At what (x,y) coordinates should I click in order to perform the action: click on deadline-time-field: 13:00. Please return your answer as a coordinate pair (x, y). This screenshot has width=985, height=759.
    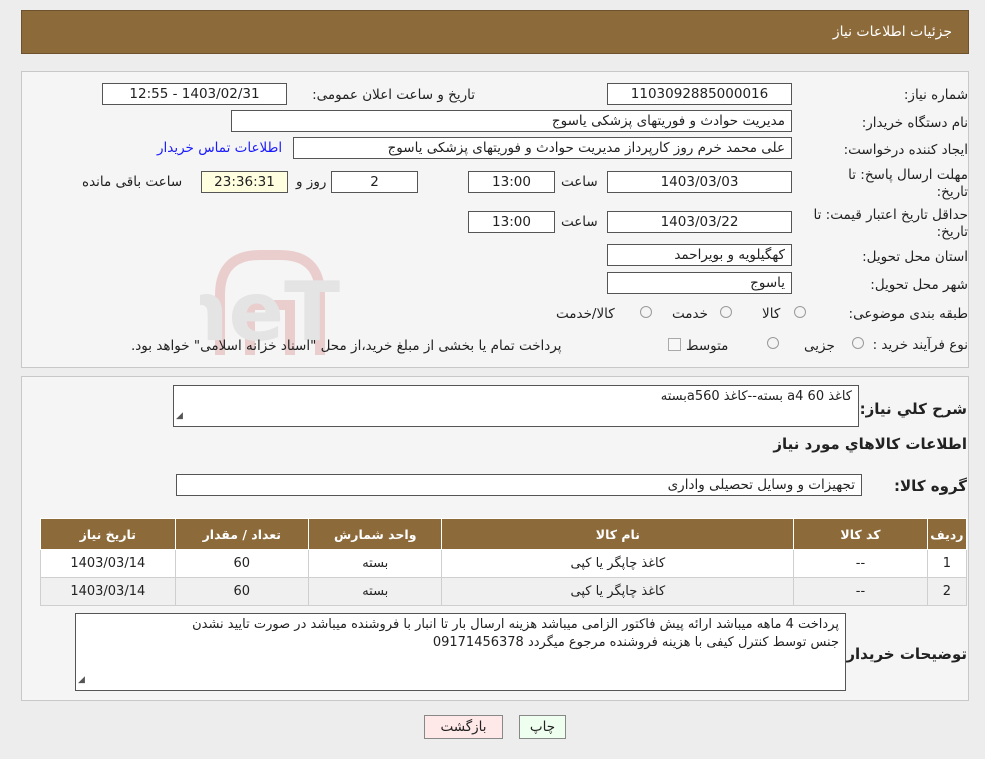
    Looking at the image, I should click on (511, 182).